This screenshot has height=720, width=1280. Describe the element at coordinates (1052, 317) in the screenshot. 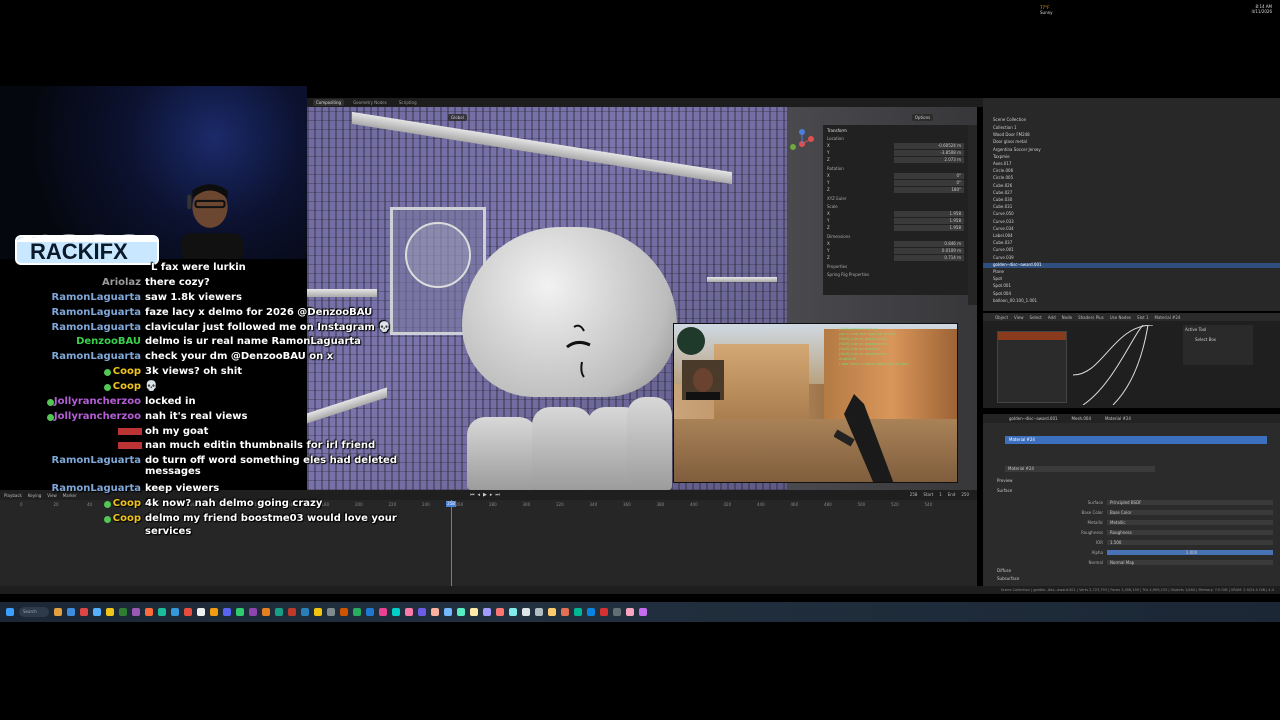

I see `shader-header-item: Add` at that location.